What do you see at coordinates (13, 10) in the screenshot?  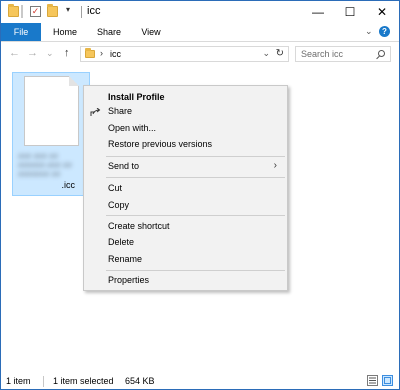 I see `folder-icon` at bounding box center [13, 10].